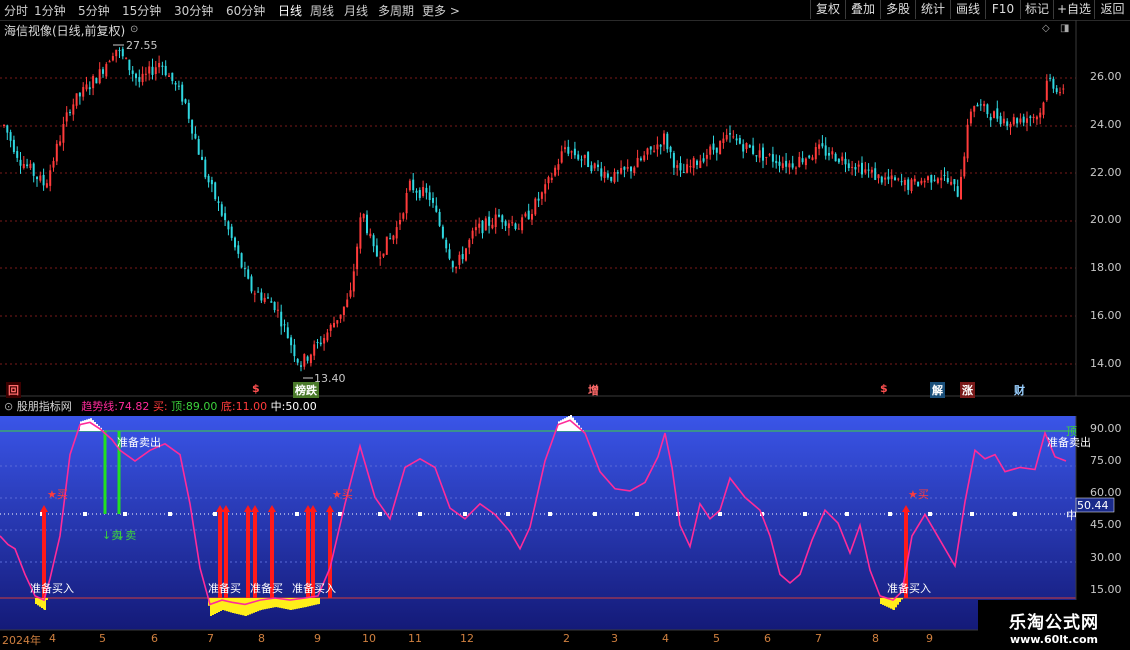  I want to click on x-axis-label: 8, so click(261, 638).